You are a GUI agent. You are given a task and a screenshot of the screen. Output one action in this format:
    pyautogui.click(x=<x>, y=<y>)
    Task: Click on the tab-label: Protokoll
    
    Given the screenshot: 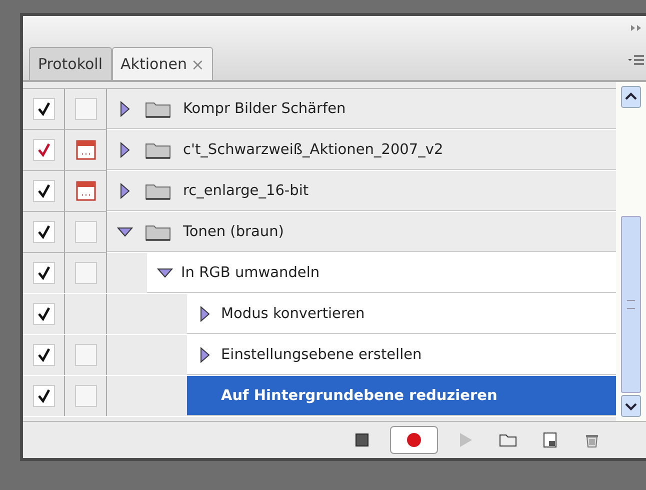 What is the action you would take?
    pyautogui.click(x=70, y=64)
    